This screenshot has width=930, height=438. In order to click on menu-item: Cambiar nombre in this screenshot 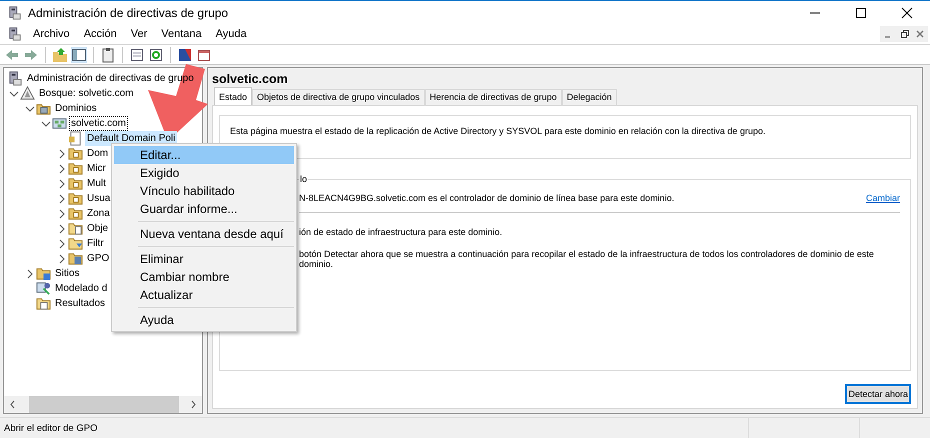, I will do `click(204, 277)`.